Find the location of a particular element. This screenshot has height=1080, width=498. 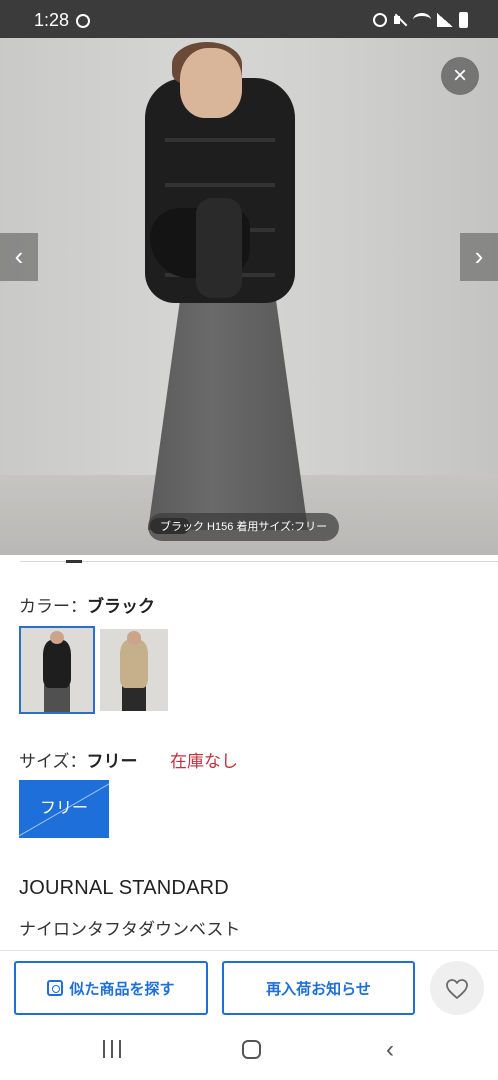

photo-head is located at coordinates (211, 83).